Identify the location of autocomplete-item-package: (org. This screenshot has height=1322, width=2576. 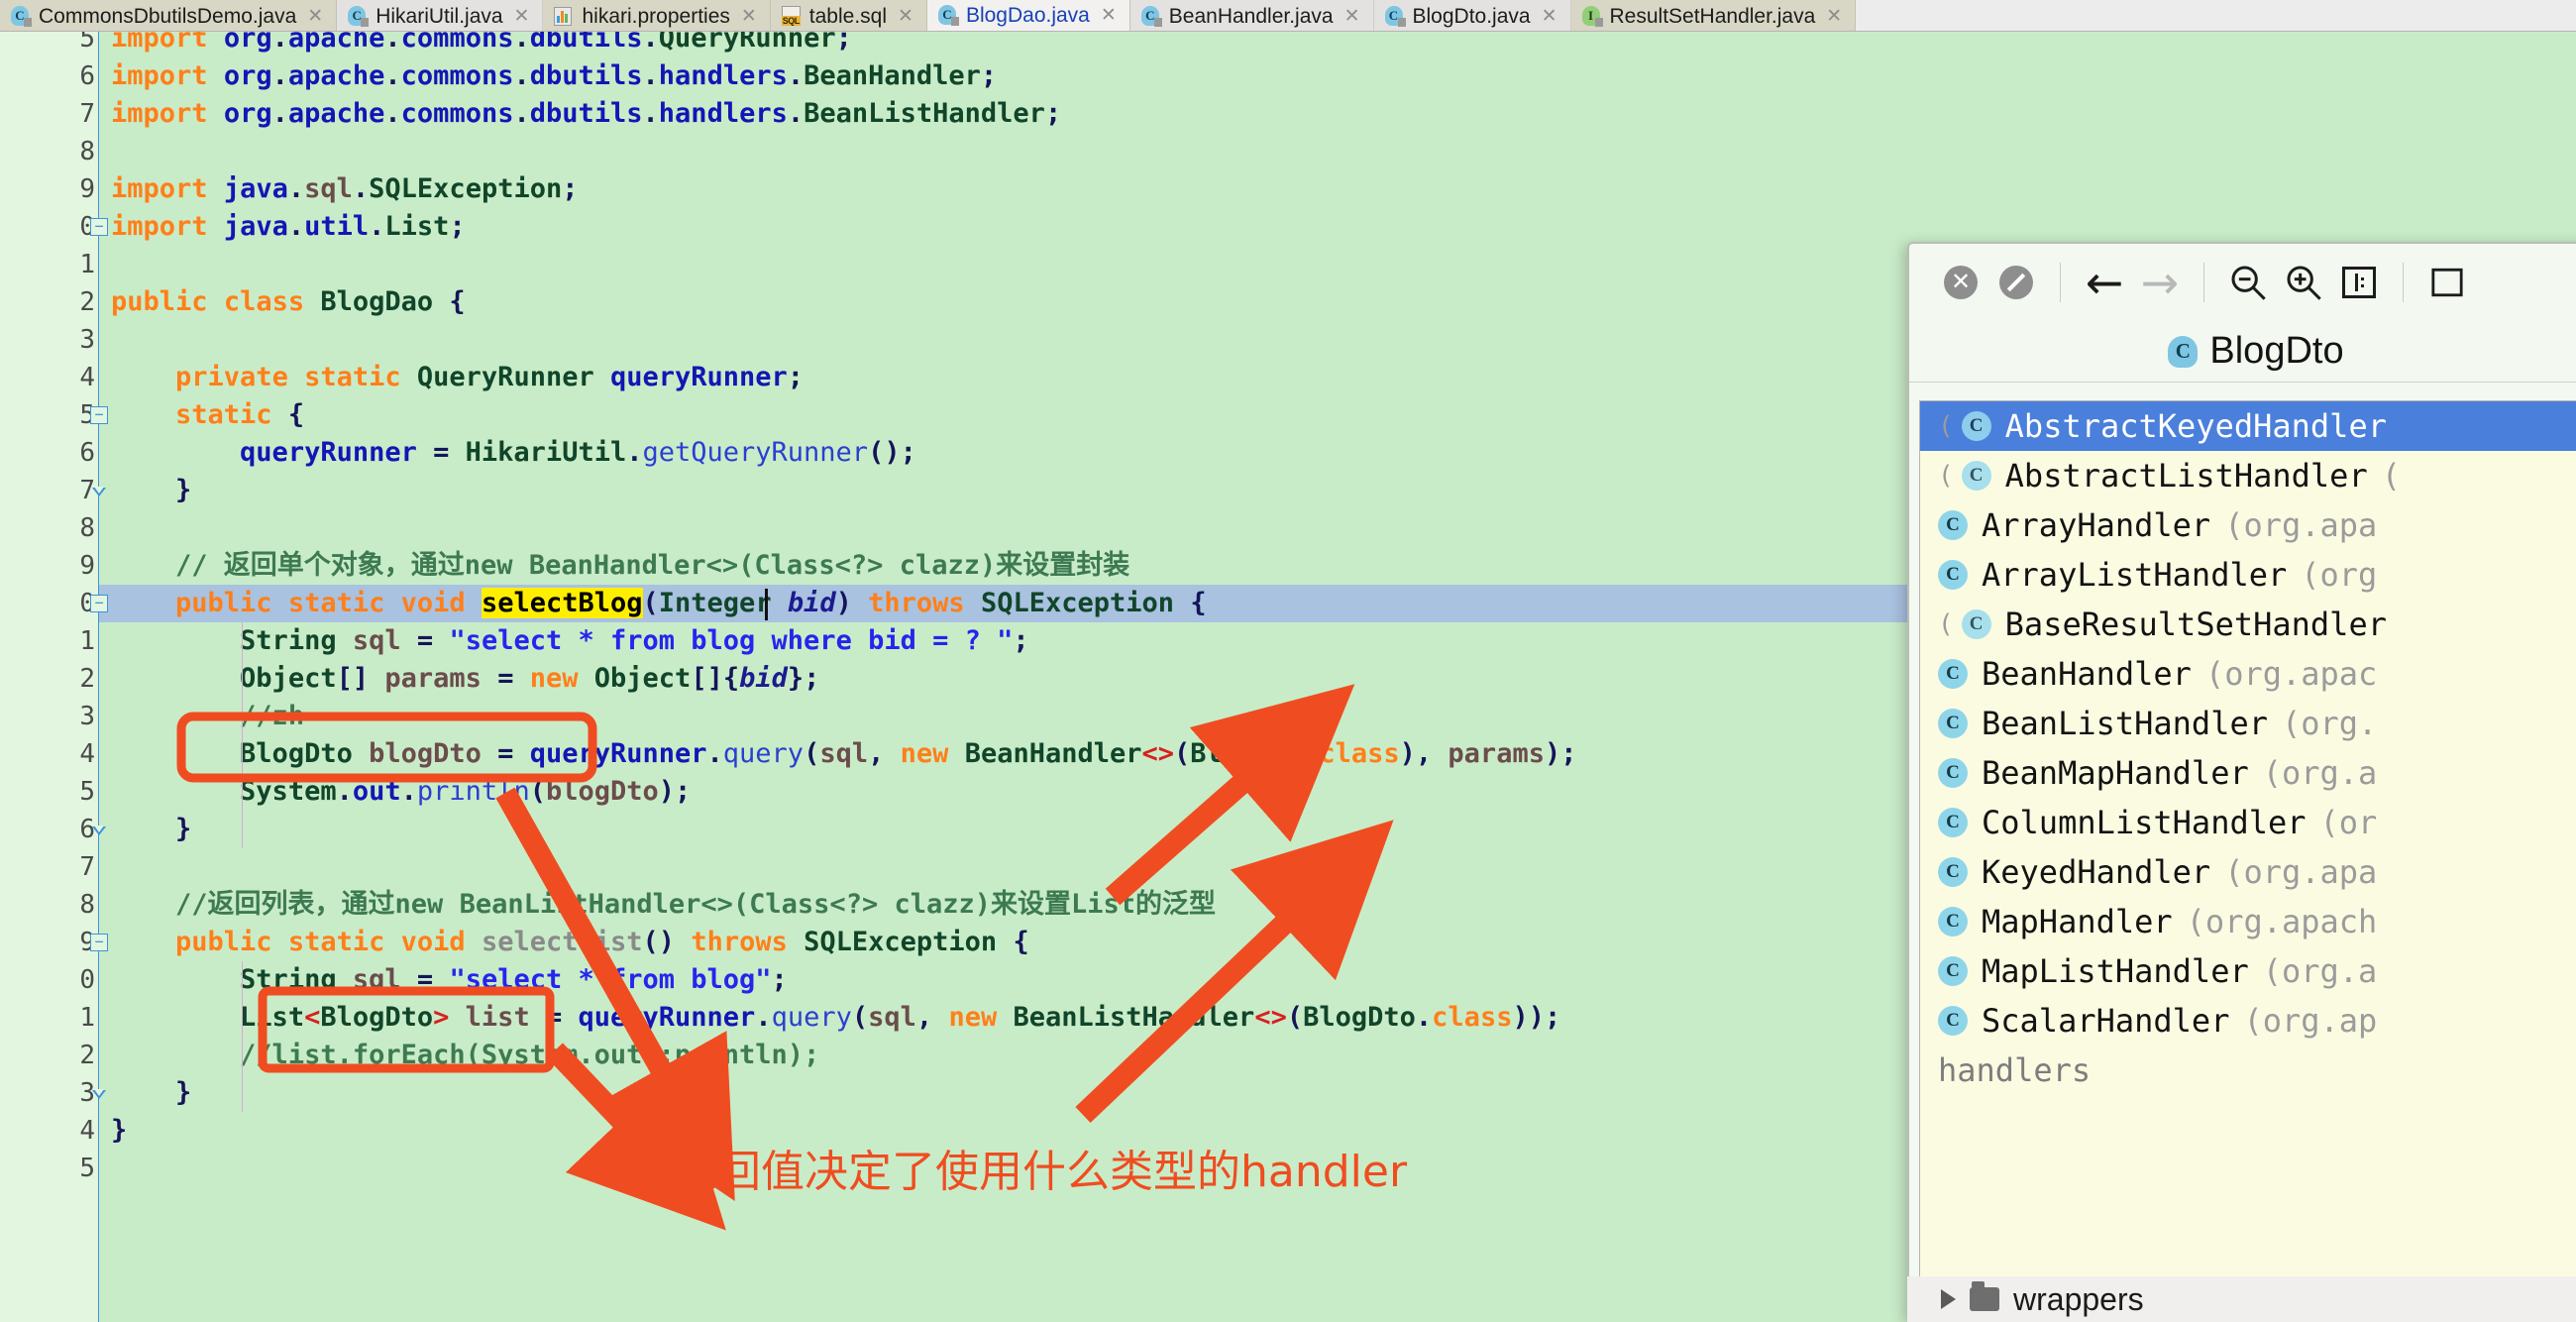
(2339, 575).